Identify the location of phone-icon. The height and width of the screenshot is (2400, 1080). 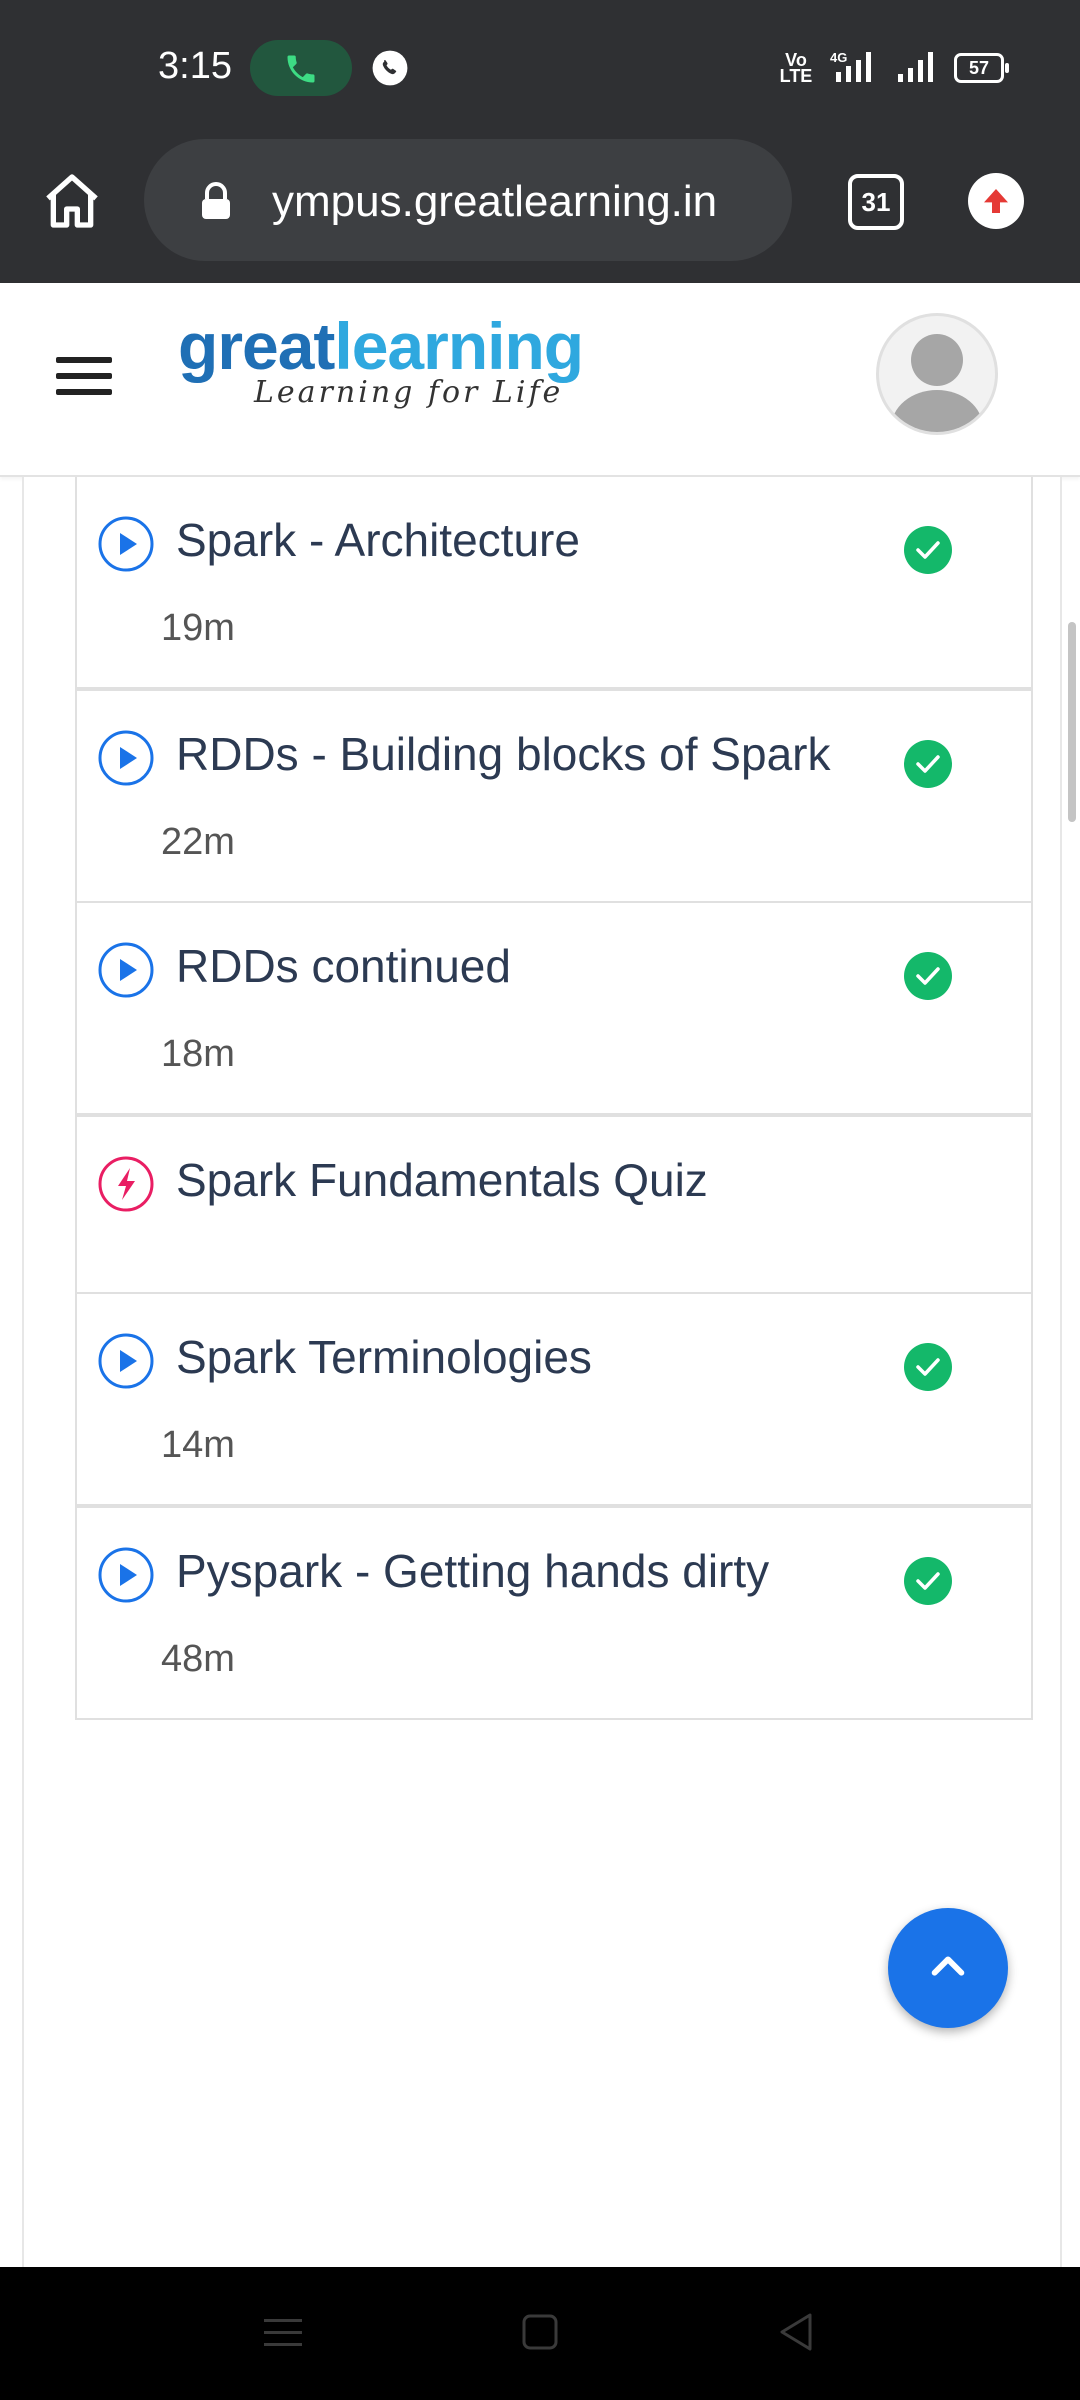
(301, 69).